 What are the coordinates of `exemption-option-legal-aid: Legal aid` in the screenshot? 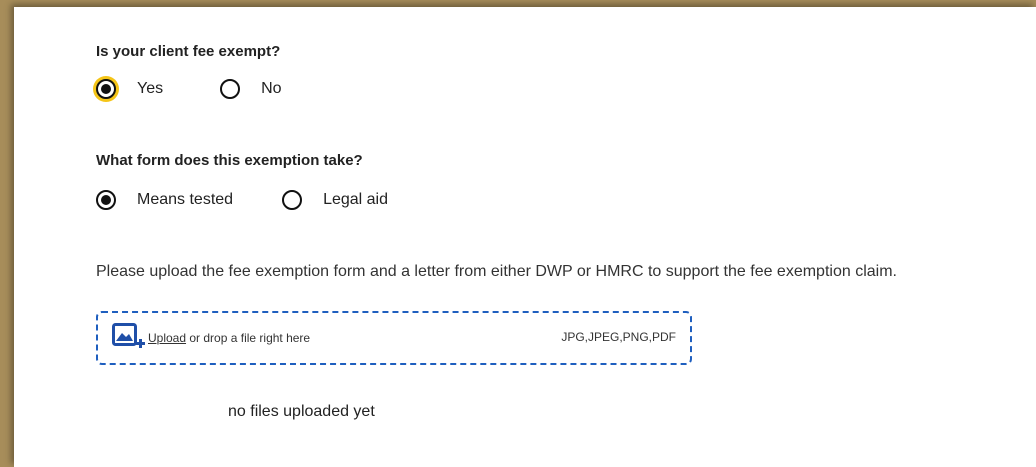 It's located at (335, 200).